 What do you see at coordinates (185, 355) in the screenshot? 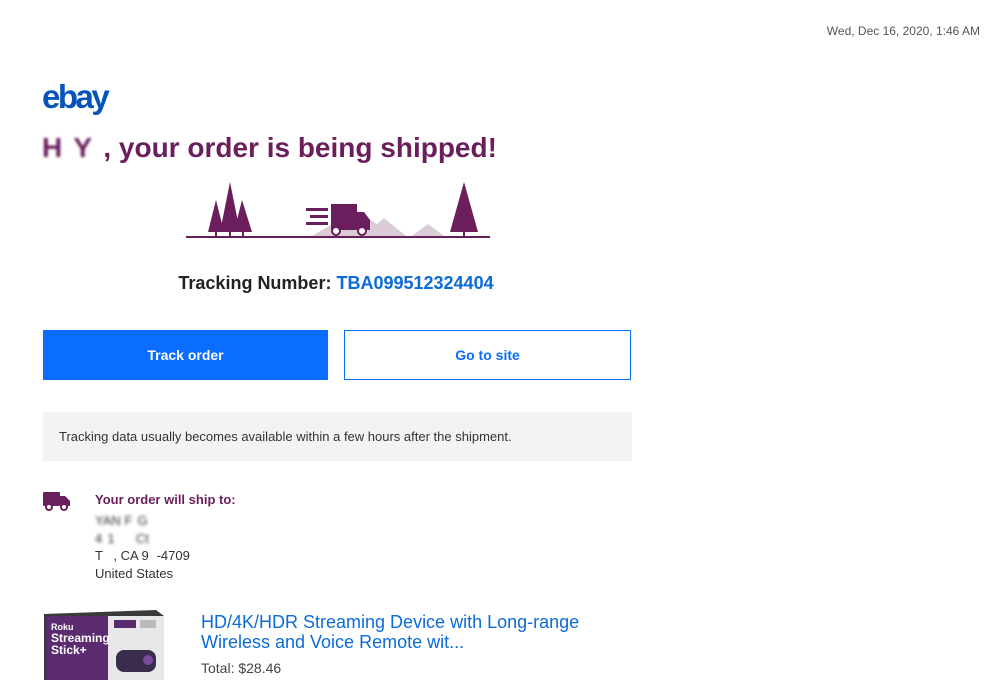
I see `track-order-button: Track order` at bounding box center [185, 355].